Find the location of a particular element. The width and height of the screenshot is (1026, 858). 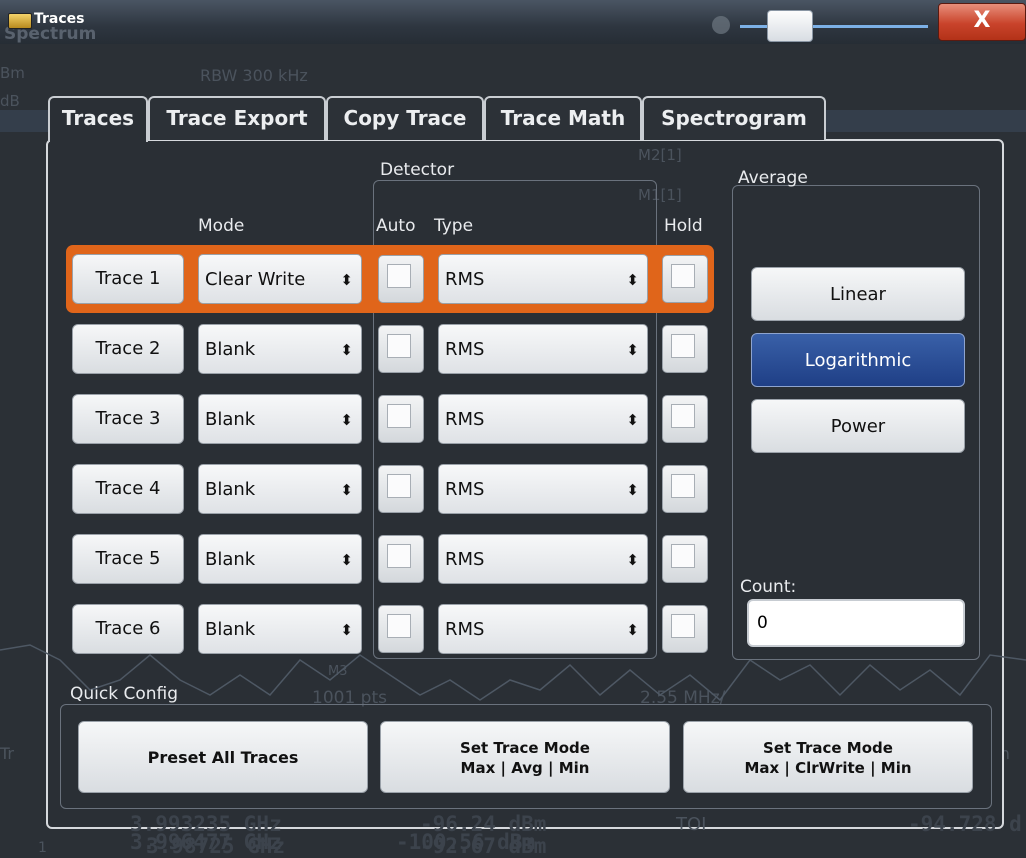

trace-5-button: Trace 5 is located at coordinates (128, 559).